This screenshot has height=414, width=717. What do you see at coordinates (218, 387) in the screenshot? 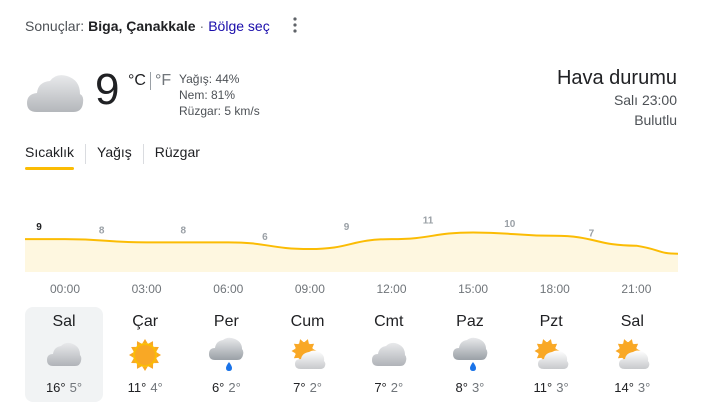
I see `high-temperature: 6°` at bounding box center [218, 387].